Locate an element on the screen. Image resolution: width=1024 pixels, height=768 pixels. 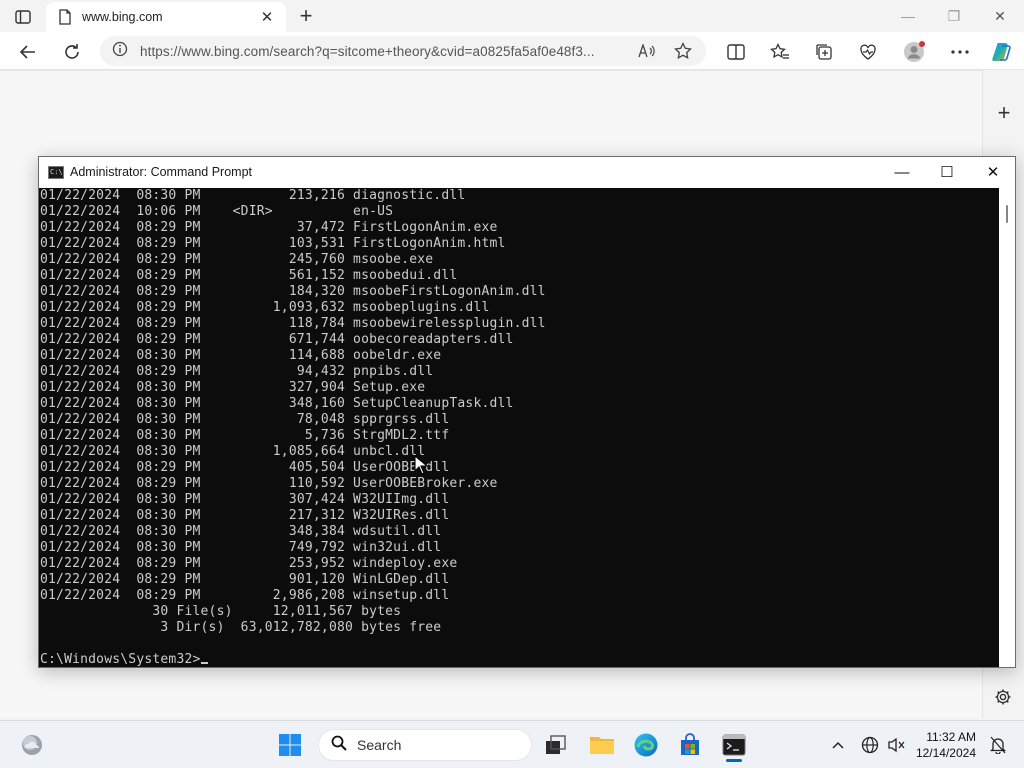
collections-icon is located at coordinates (824, 52).